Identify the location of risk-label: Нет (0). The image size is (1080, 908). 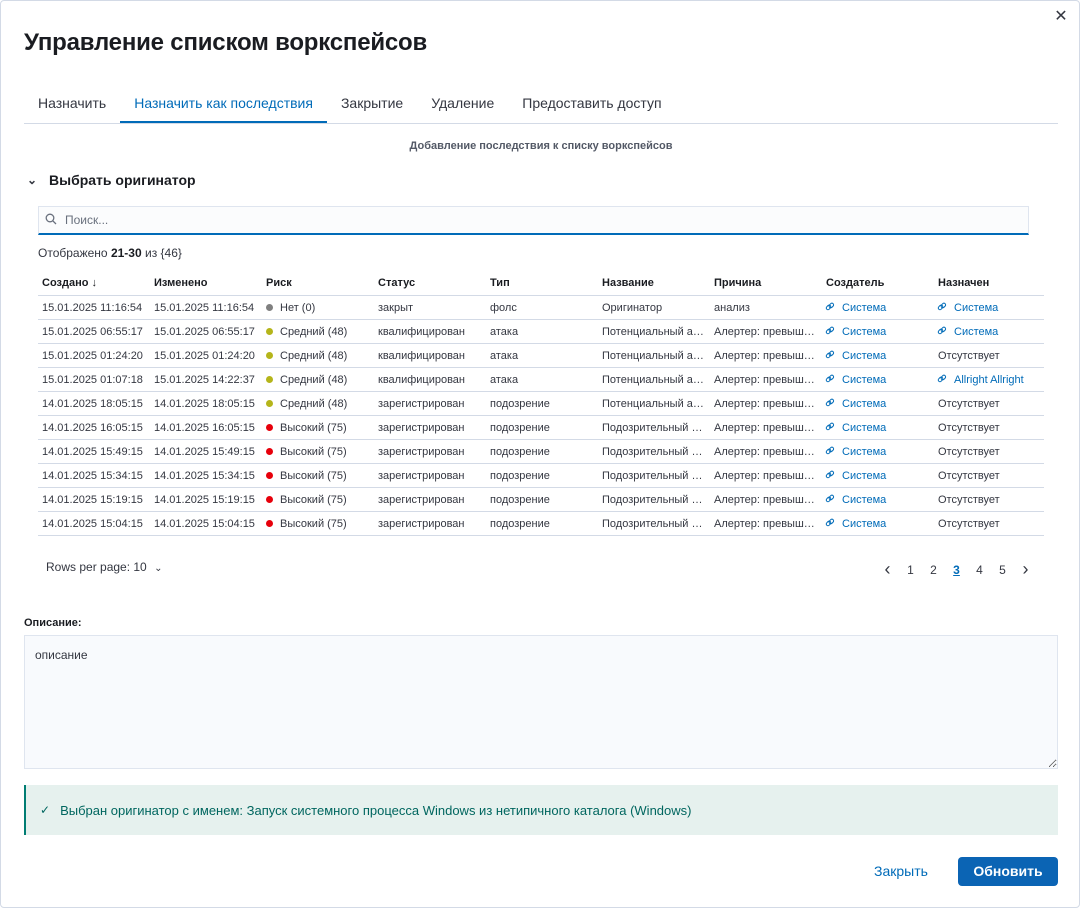
(298, 307).